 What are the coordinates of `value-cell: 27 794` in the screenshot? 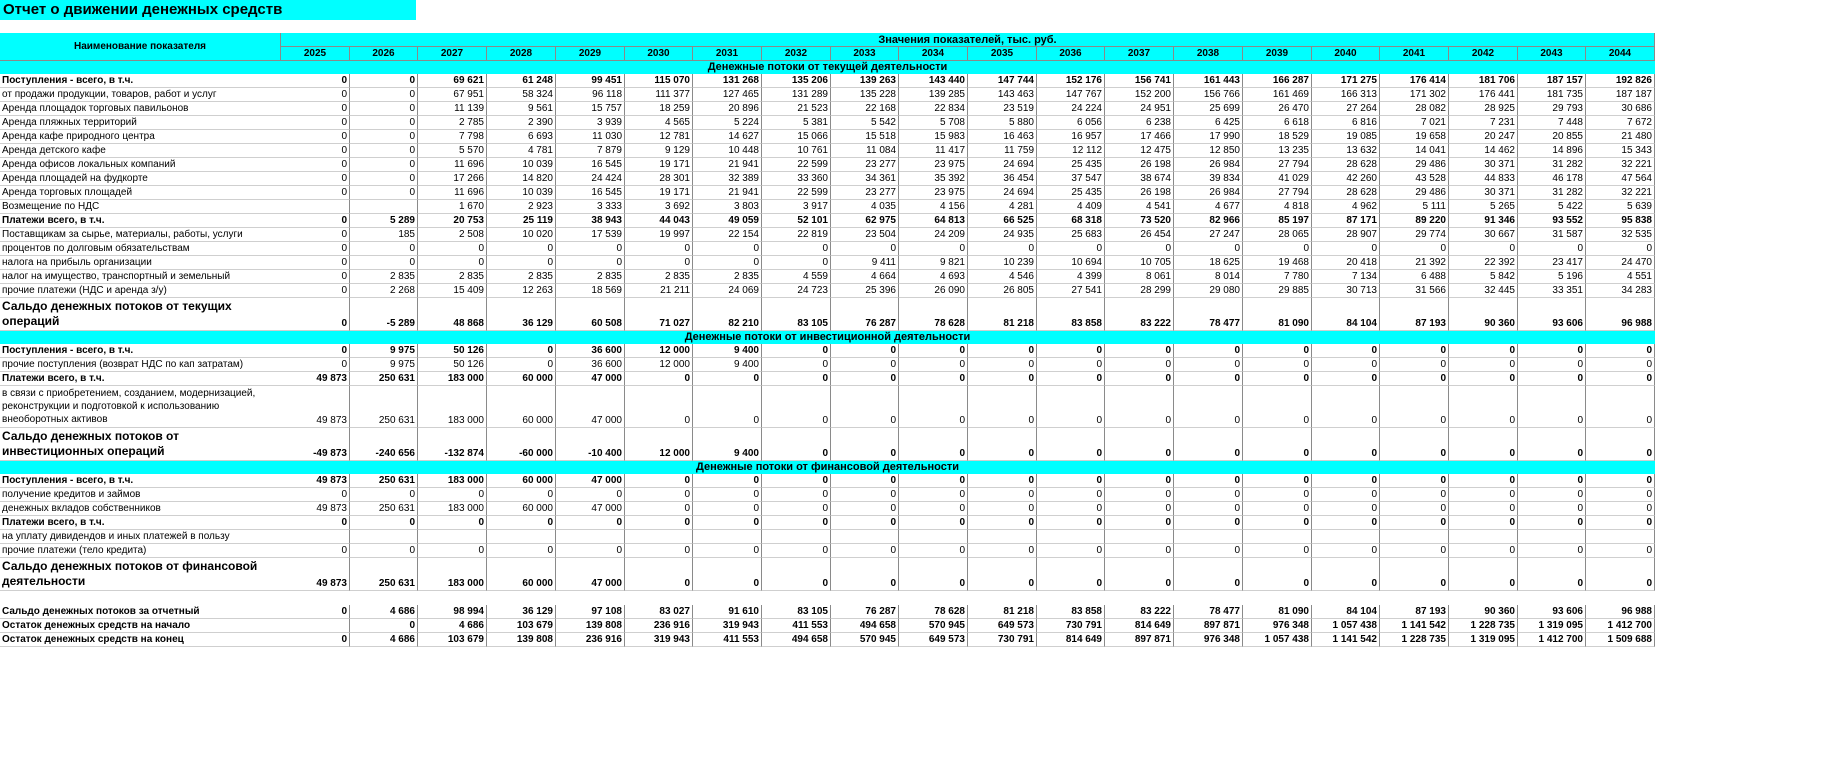 It's located at (1277, 193).